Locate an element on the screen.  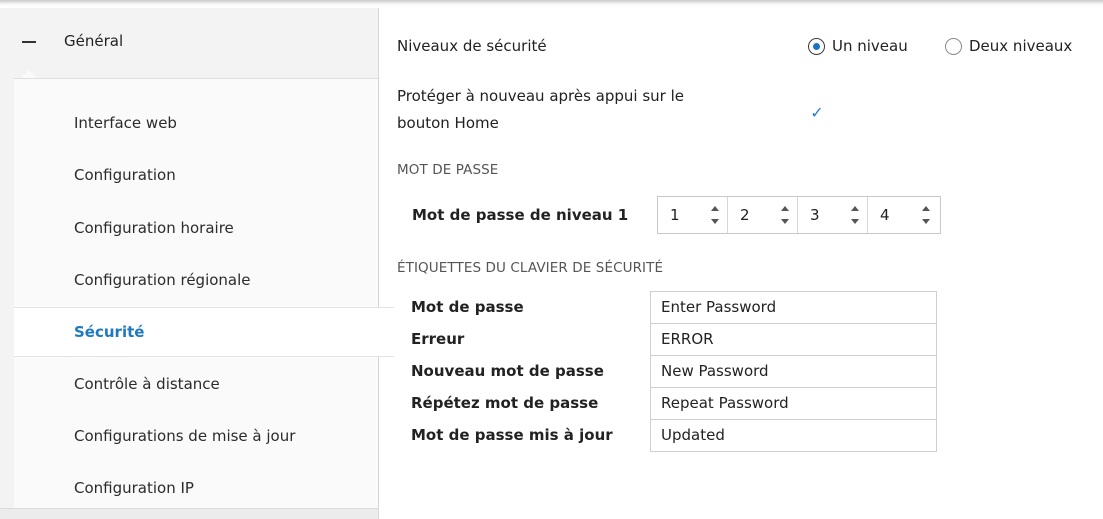
security-levels-label: Niveaux de sécurité is located at coordinates (472, 46).